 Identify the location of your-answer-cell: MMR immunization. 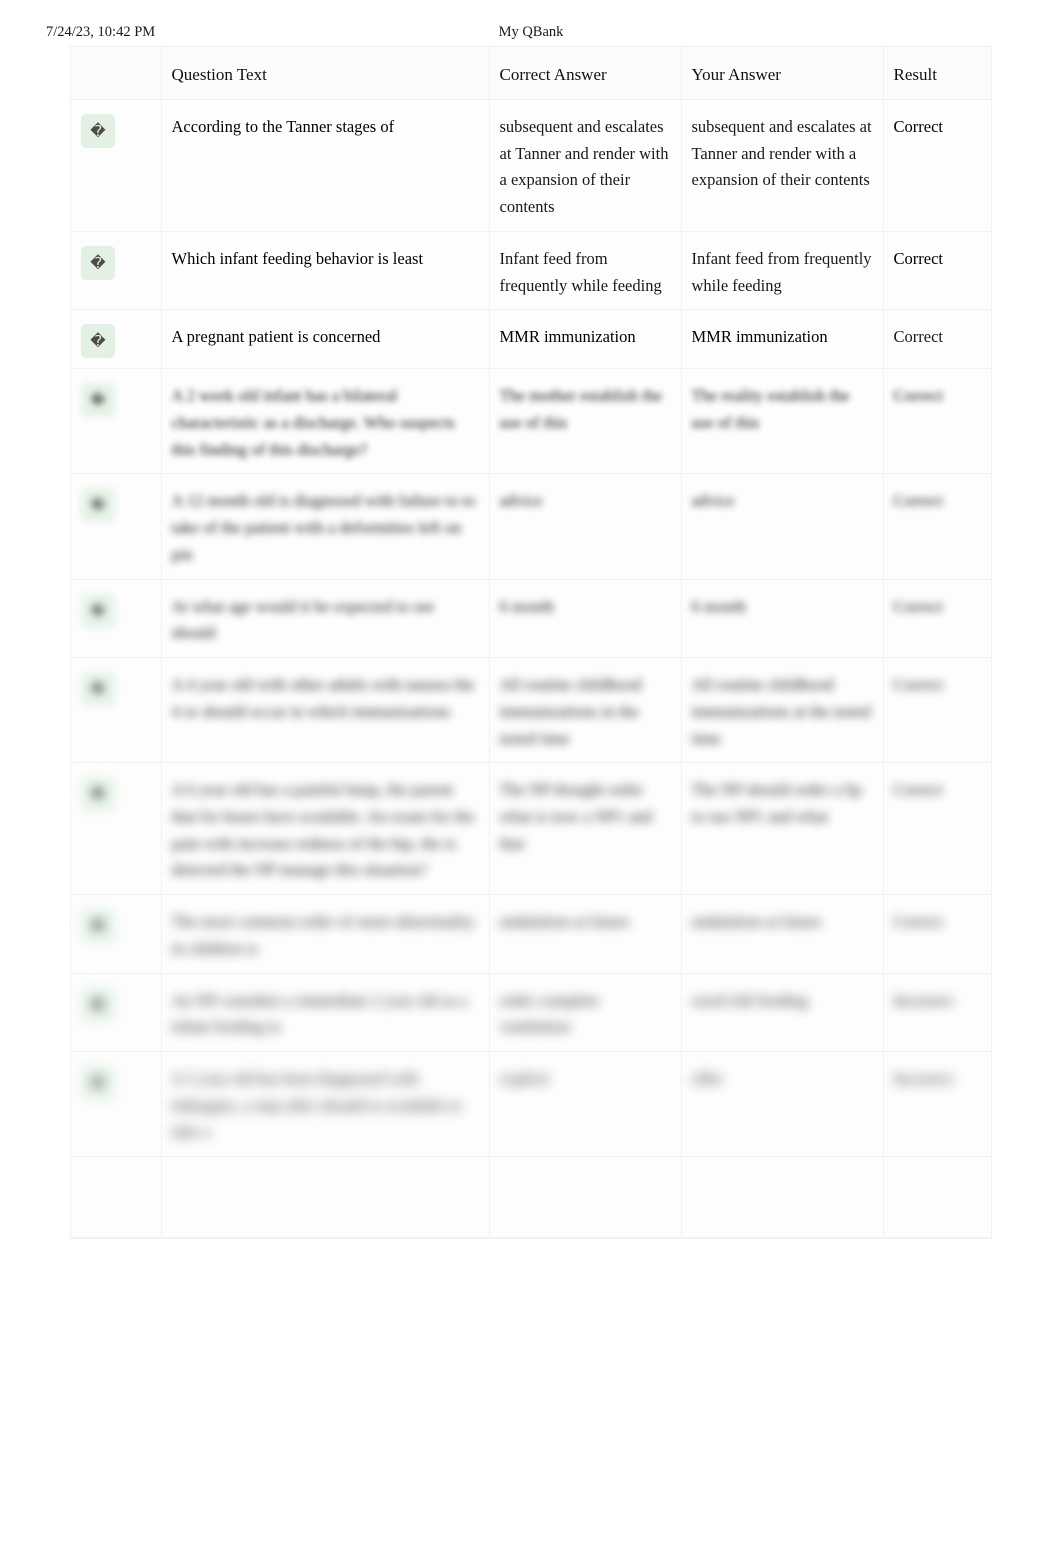
(782, 339).